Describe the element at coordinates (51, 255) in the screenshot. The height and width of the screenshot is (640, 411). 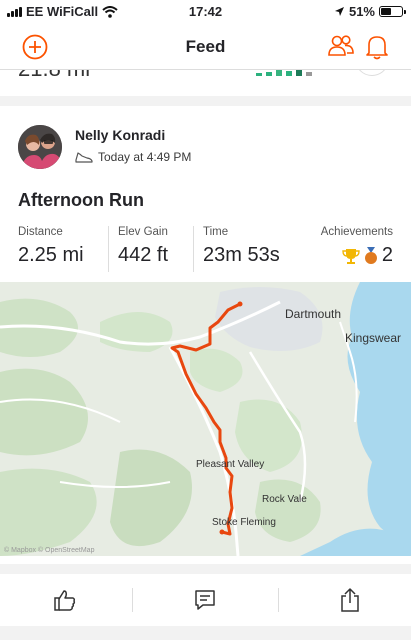
I see `stat-value: 2.25 mi` at that location.